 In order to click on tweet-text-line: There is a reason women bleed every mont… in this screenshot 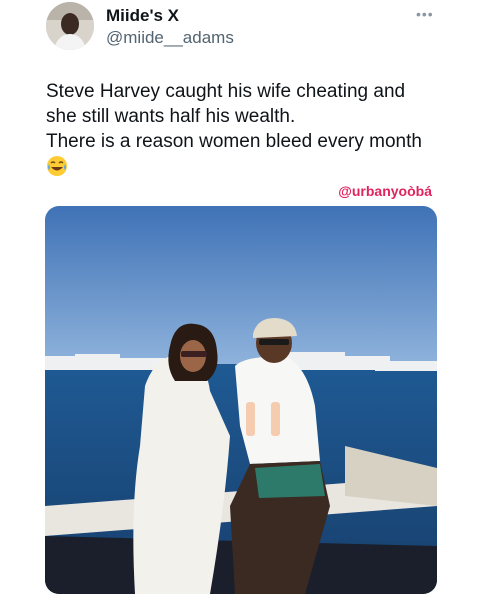, I will do `click(234, 141)`.